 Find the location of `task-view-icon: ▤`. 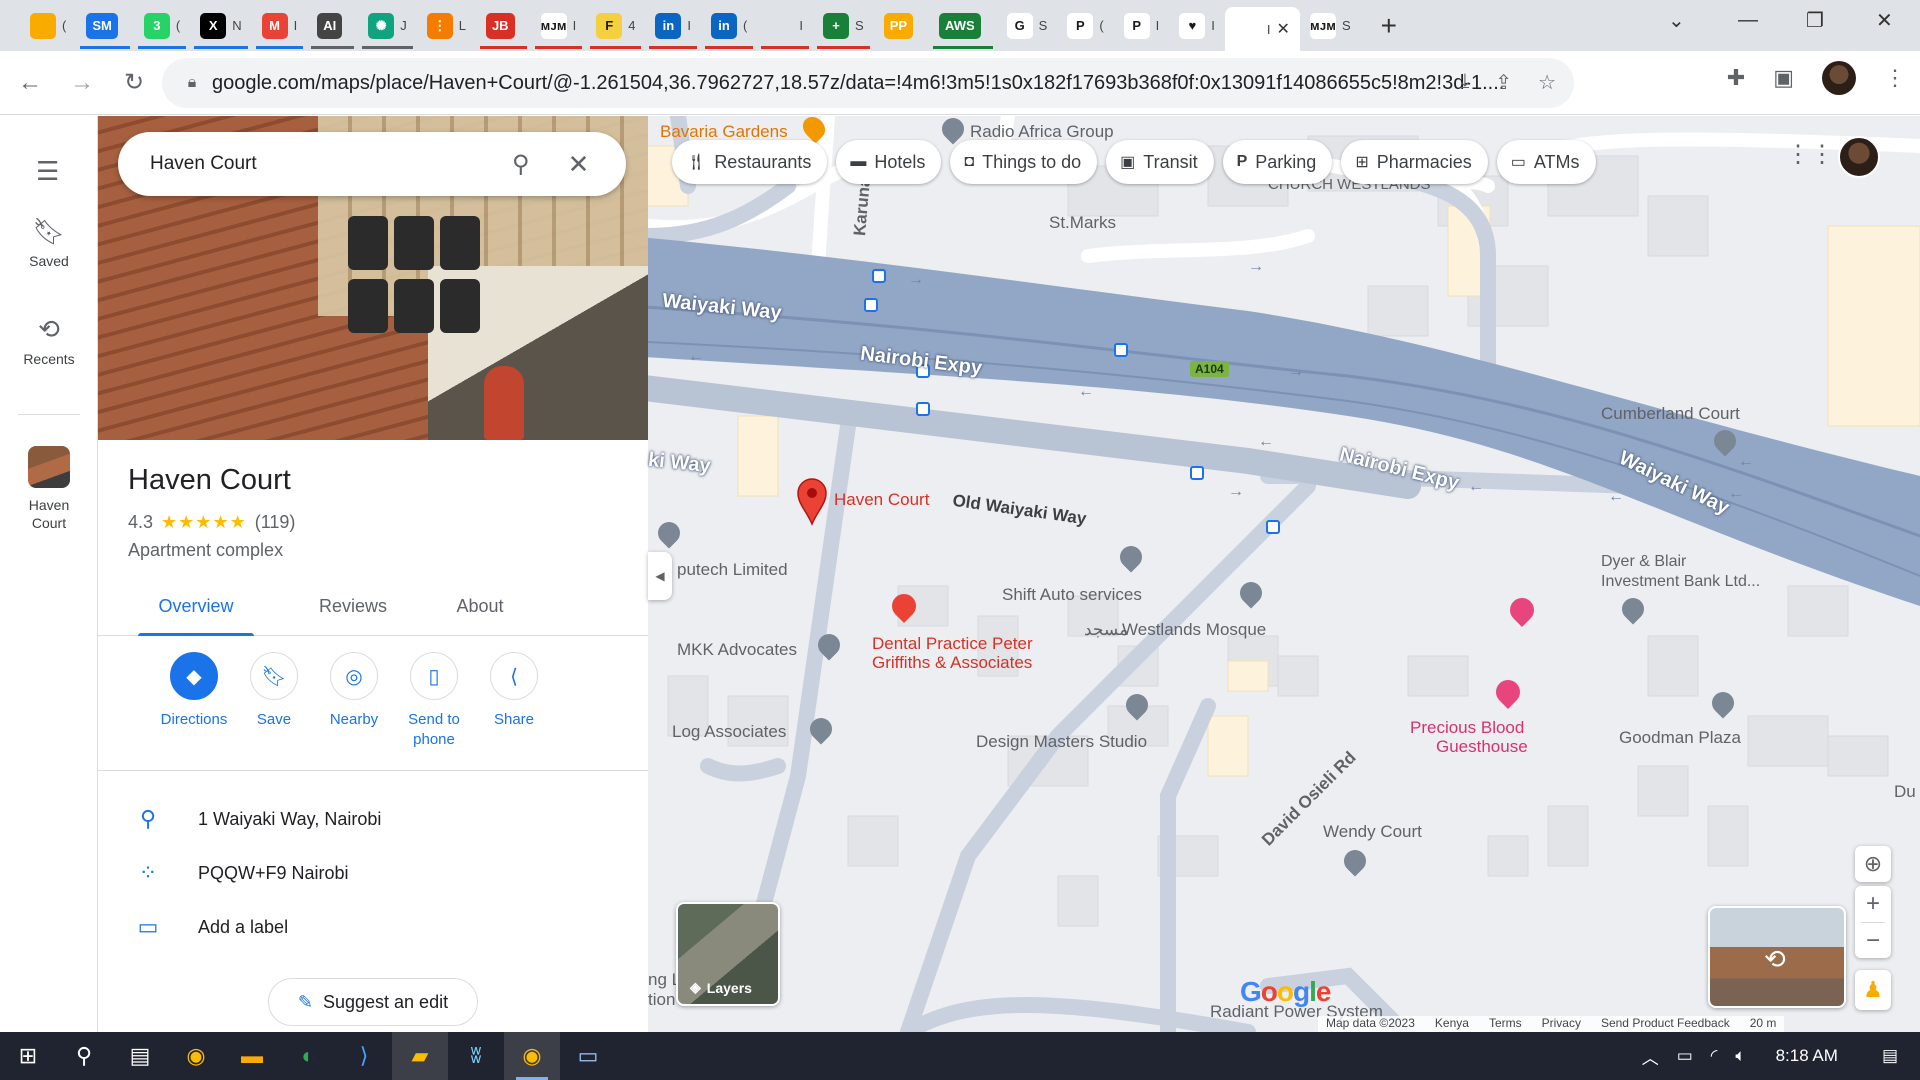

task-view-icon: ▤ is located at coordinates (140, 1056).